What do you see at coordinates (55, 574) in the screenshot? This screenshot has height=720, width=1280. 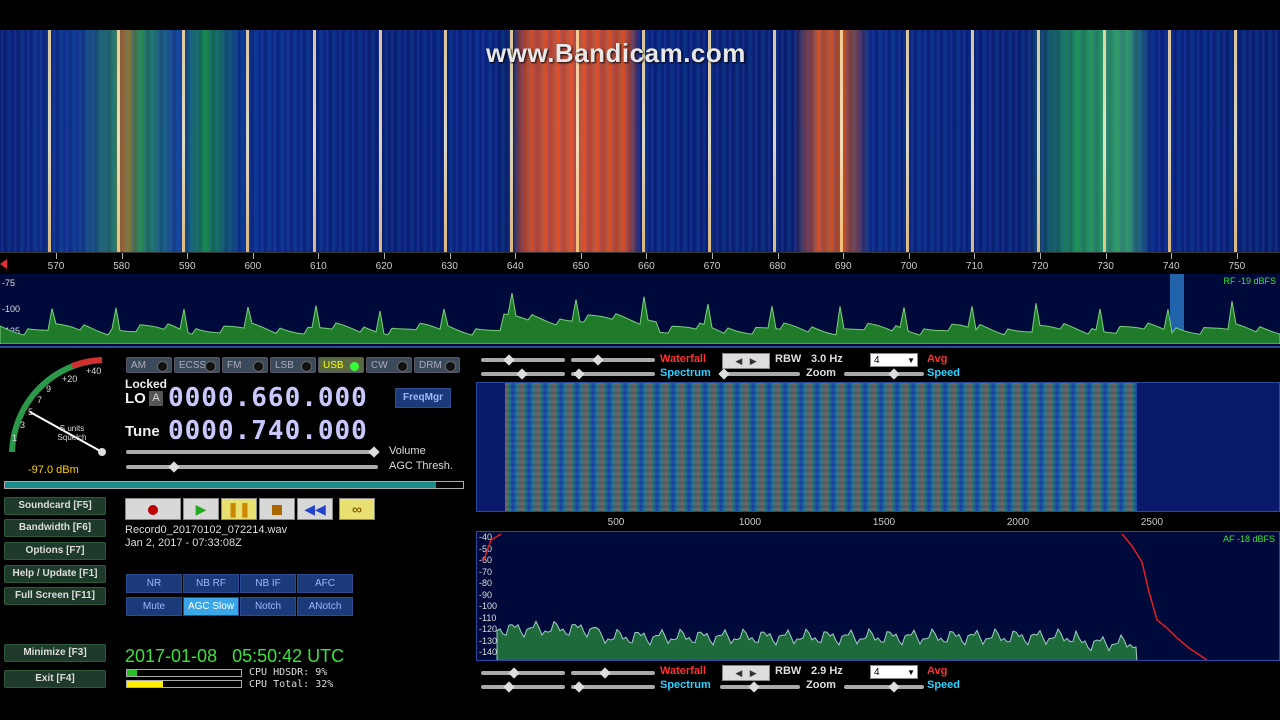 I see `help-update-button: Help / Update [F1]` at bounding box center [55, 574].